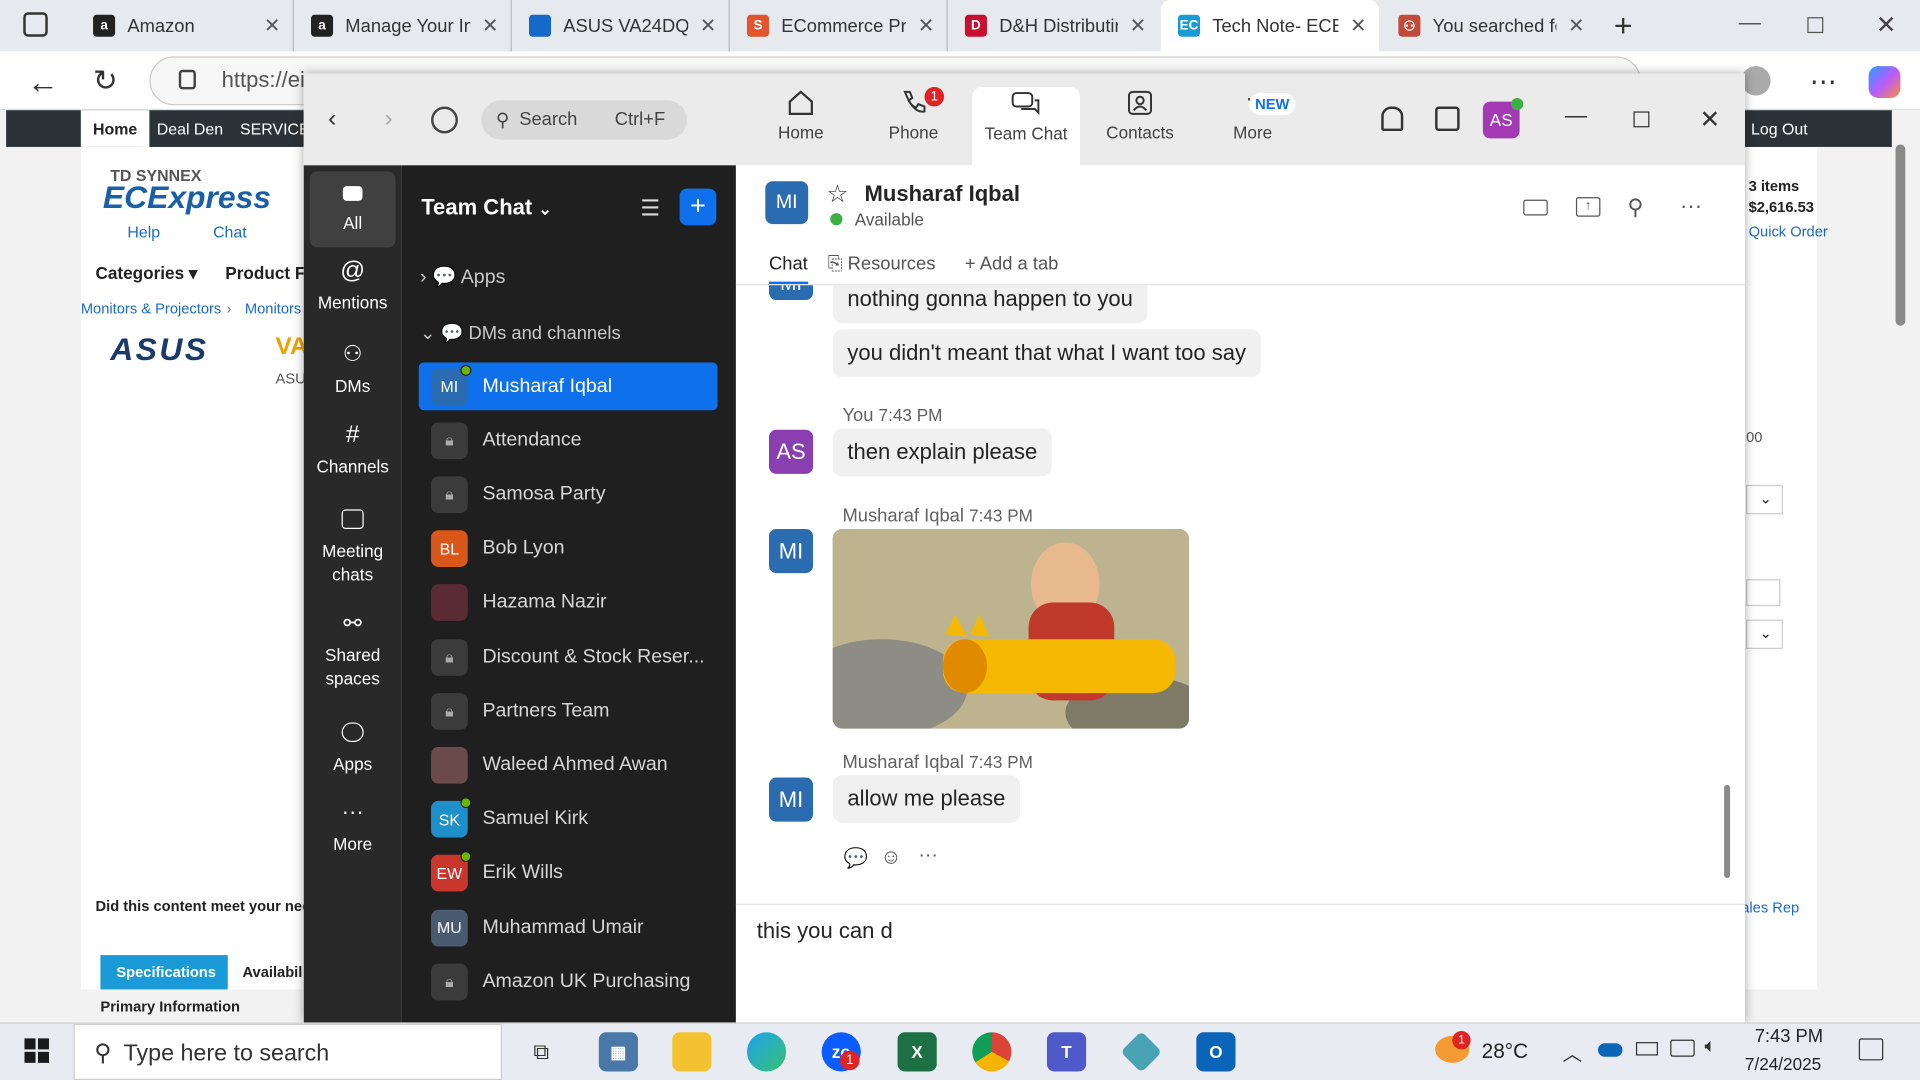  I want to click on chat-list-item: SK Samuel Kirk, so click(568, 819).